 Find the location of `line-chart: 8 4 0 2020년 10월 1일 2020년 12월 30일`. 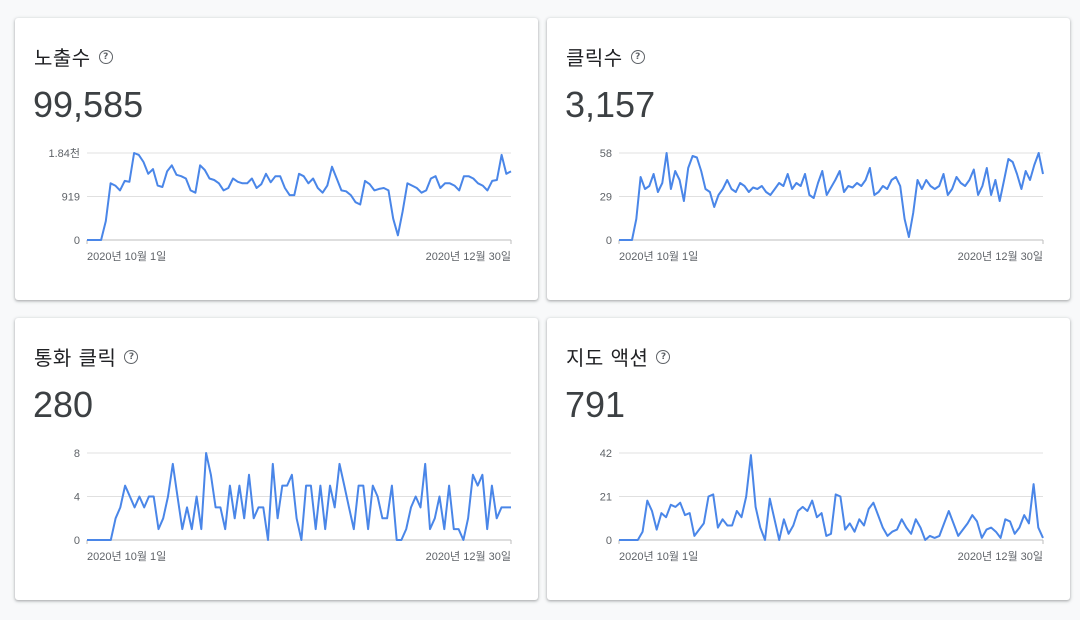

line-chart: 8 4 0 2020년 10월 1일 2020년 12월 30일 is located at coordinates (293, 505).